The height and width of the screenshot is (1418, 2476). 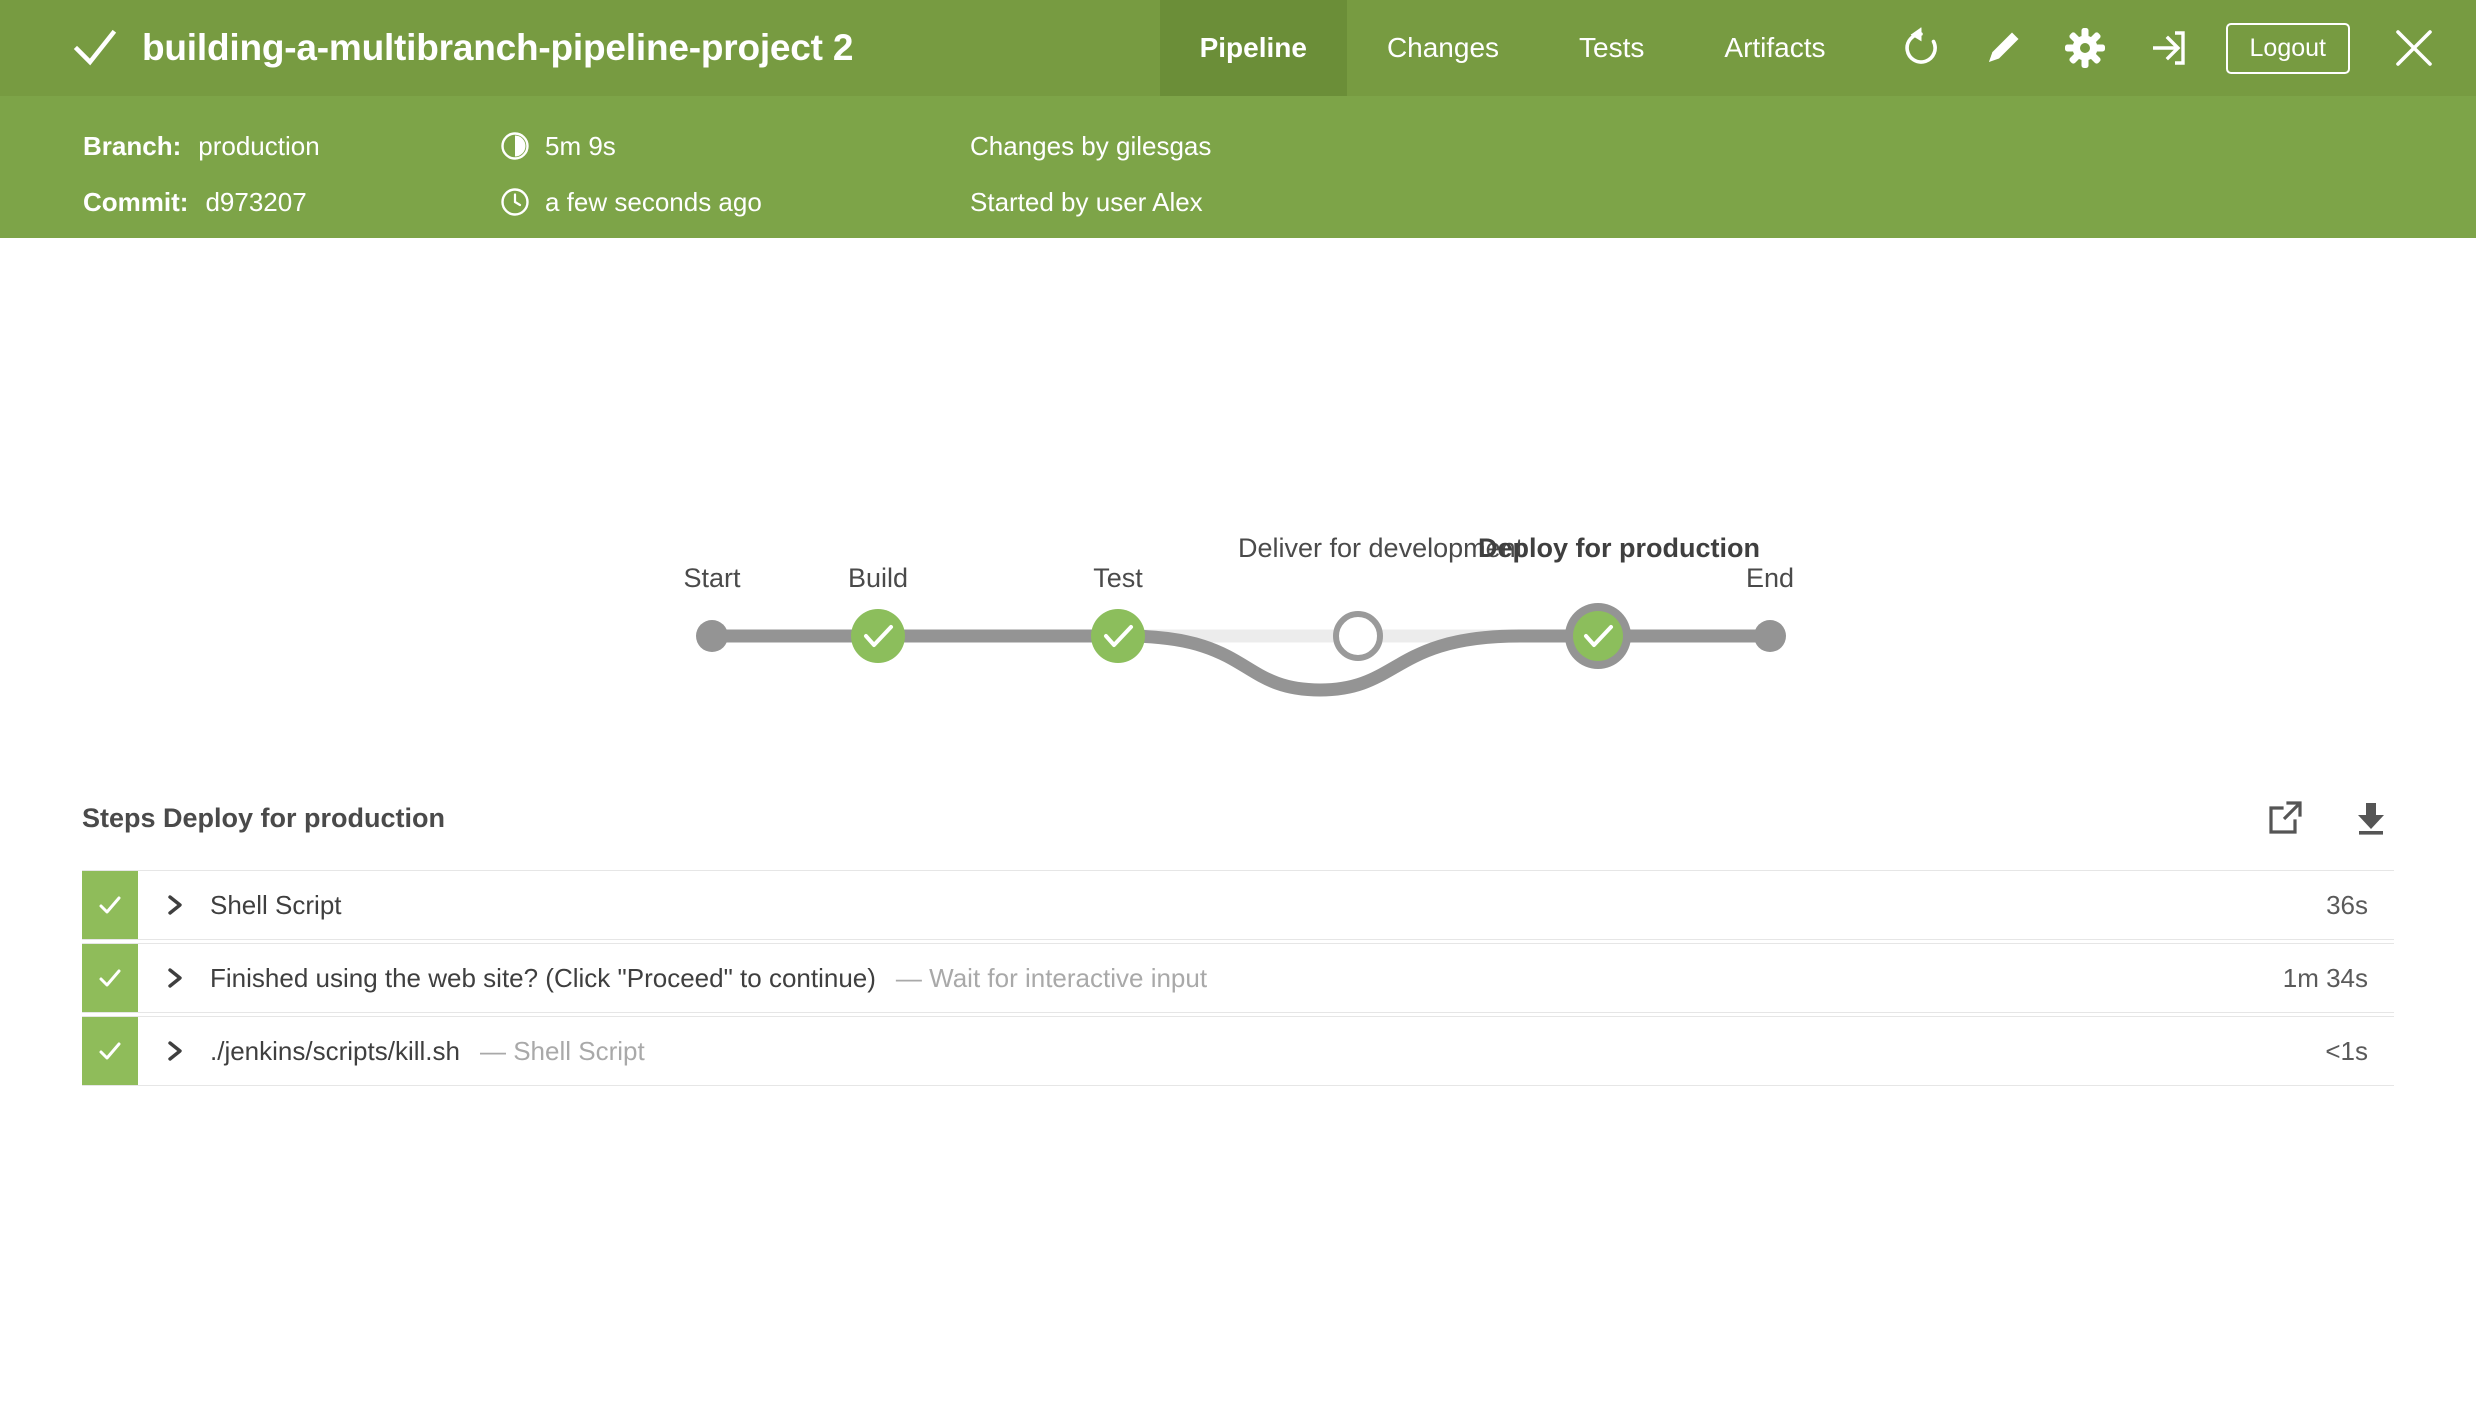 What do you see at coordinates (653, 201) in the screenshot?
I see `relative-time-value: a few seconds ago` at bounding box center [653, 201].